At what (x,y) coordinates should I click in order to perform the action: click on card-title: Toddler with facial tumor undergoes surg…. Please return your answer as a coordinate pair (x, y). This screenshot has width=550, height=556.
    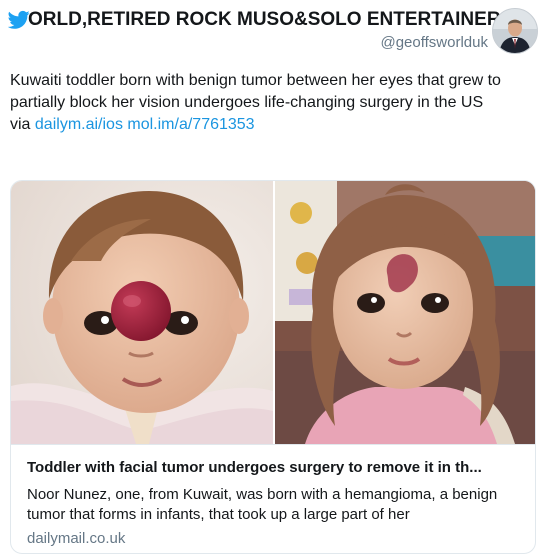
    Looking at the image, I should click on (254, 467).